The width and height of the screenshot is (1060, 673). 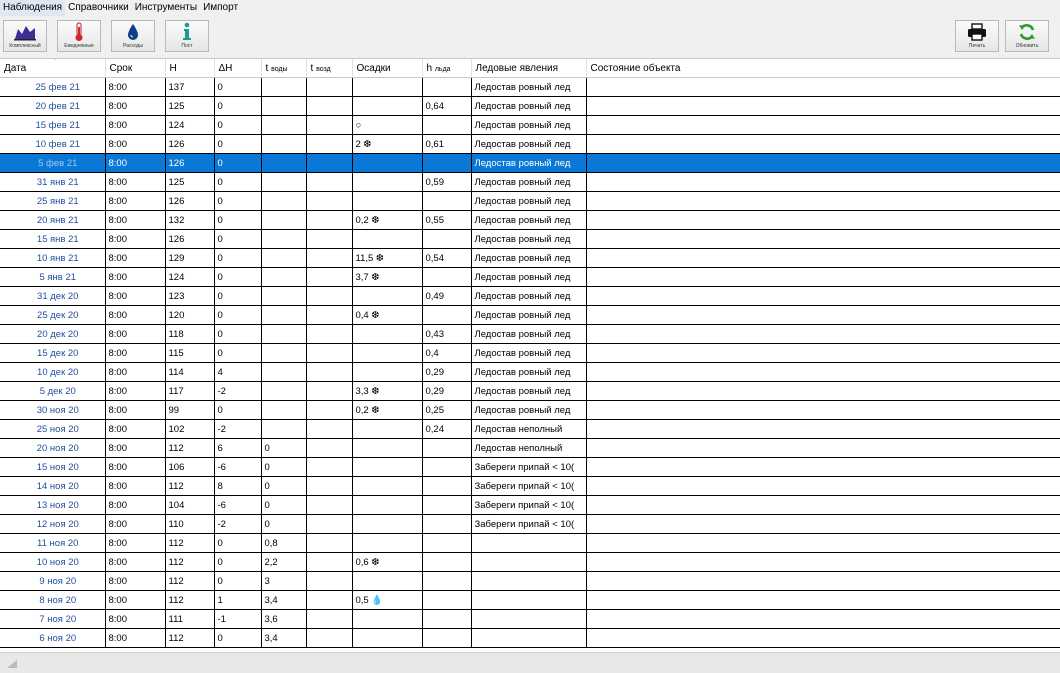 What do you see at coordinates (53, 201) in the screenshot?
I see `cell-date: 25 янв 21` at bounding box center [53, 201].